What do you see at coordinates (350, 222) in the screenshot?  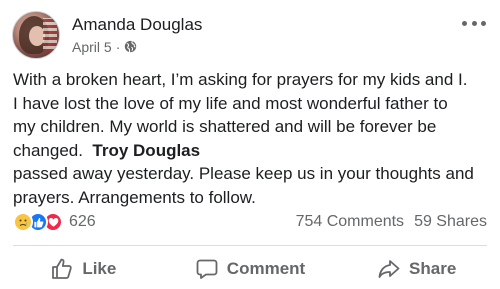 I see `comments-count-link: 754 Comments` at bounding box center [350, 222].